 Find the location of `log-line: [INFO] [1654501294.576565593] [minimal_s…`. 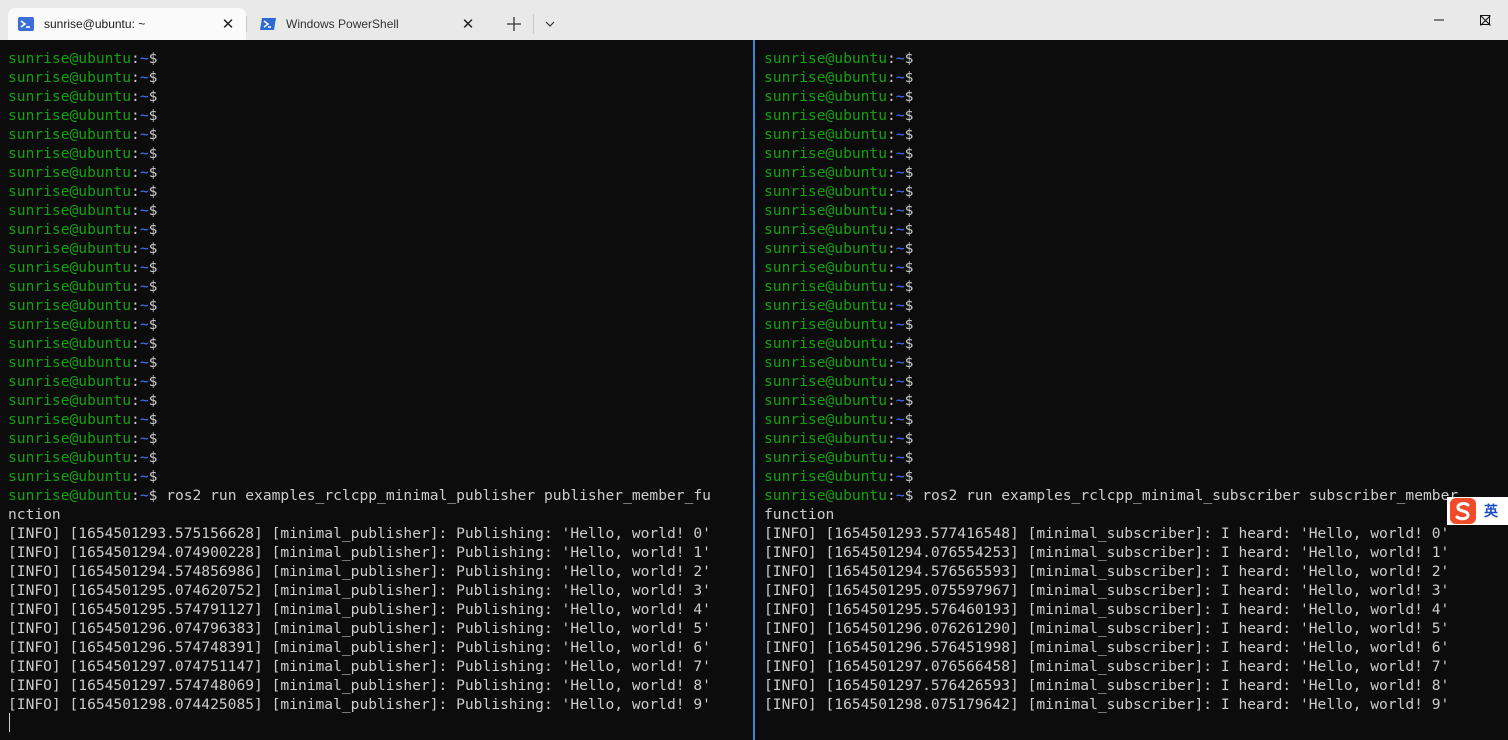

log-line: [INFO] [1654501294.576565593] [minimal_s… is located at coordinates (1107, 571).